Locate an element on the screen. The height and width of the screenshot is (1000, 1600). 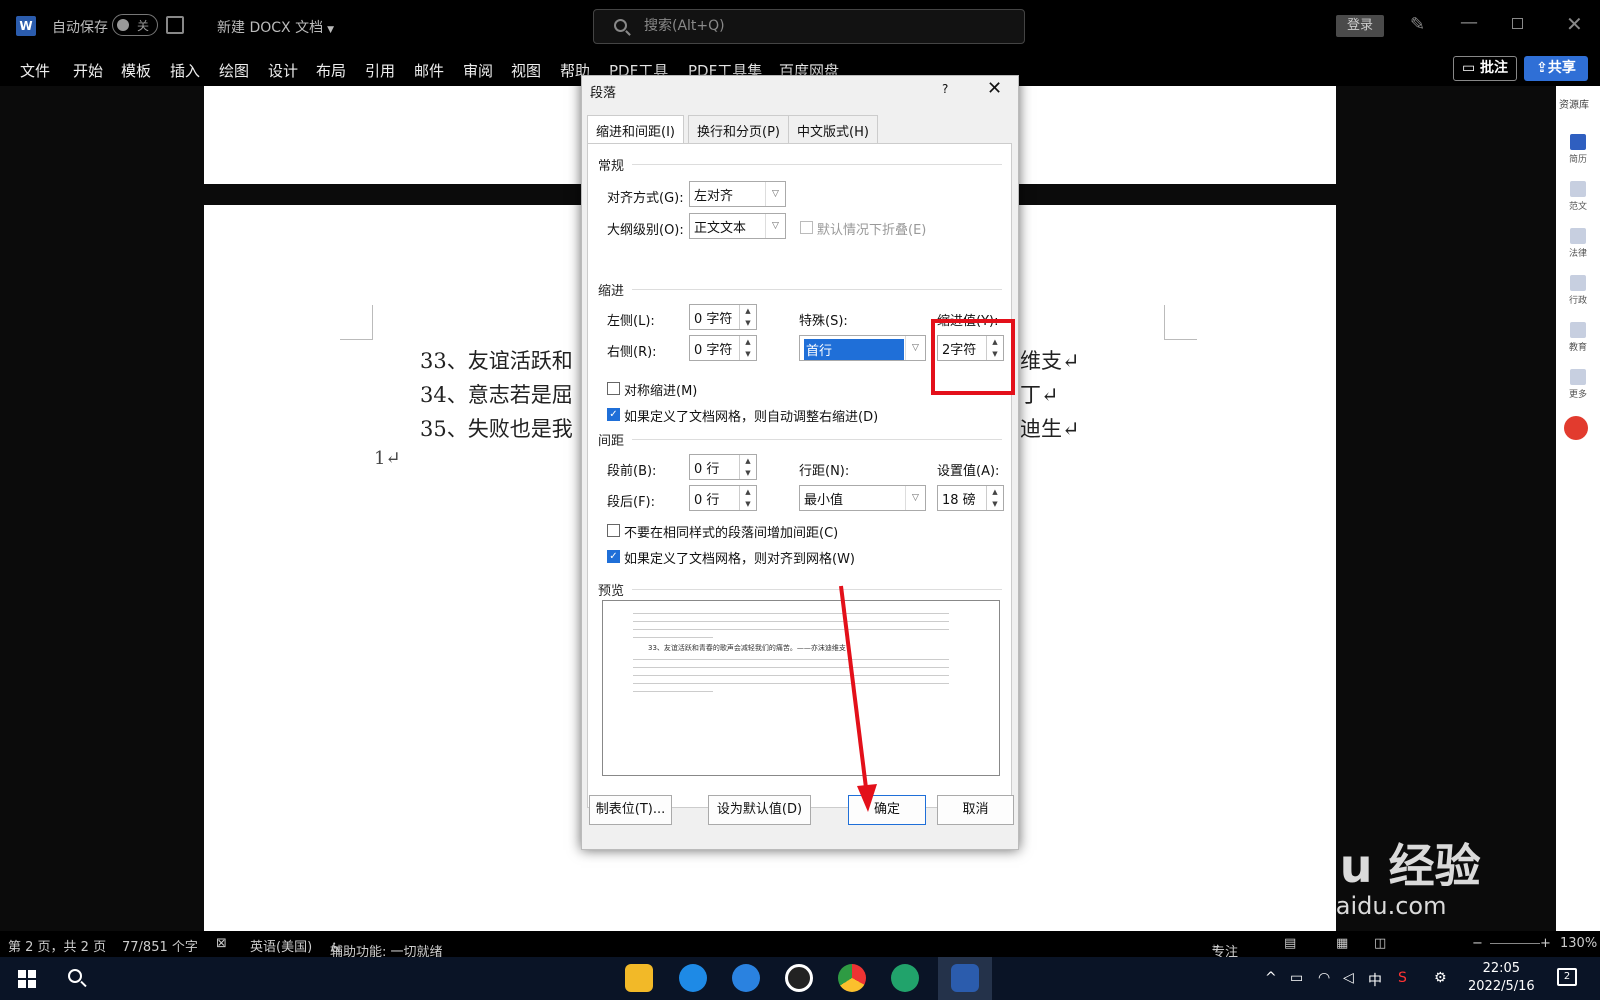
arrow-head is located at coordinates (867, 798).